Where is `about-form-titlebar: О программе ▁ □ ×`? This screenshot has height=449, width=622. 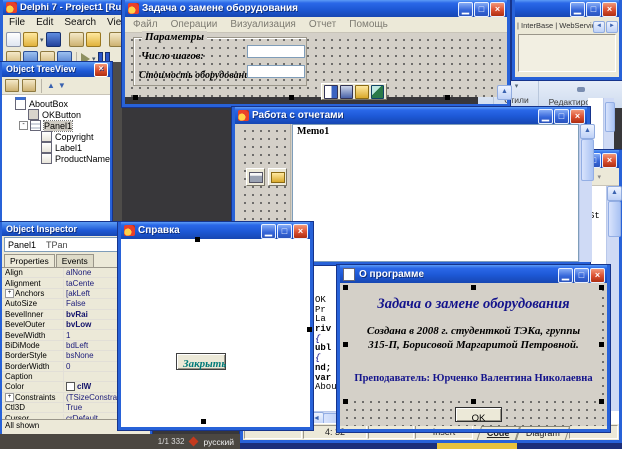 about-form-titlebar: О программе ▁ □ × is located at coordinates (473, 274).